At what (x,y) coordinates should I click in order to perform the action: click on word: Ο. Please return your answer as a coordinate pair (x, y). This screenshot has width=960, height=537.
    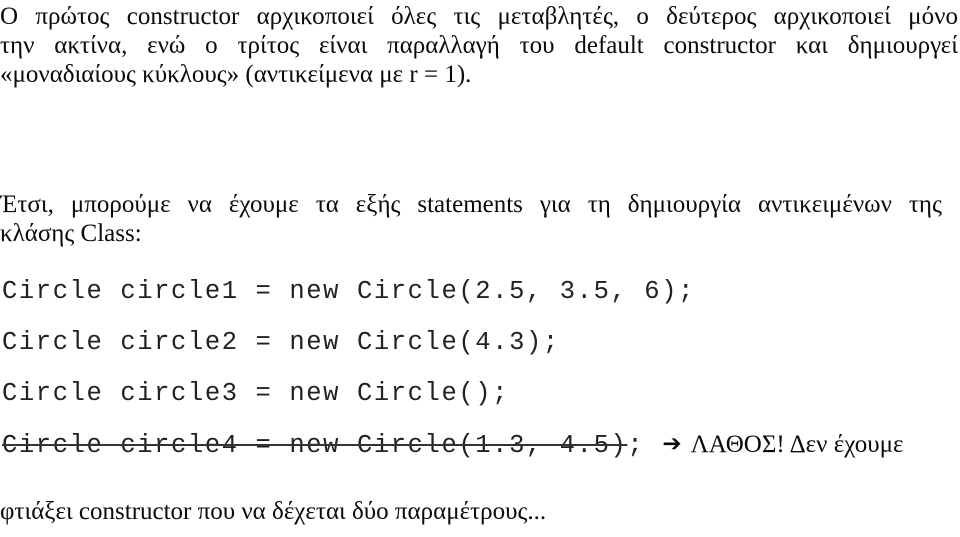
    Looking at the image, I should click on (9, 16).